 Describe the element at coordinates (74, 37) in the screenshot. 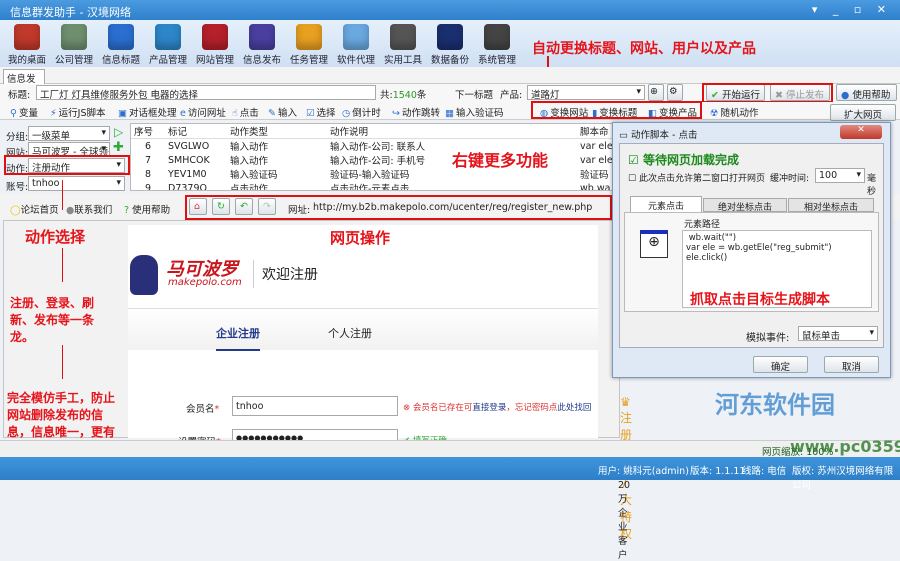

I see `document-icon` at that location.